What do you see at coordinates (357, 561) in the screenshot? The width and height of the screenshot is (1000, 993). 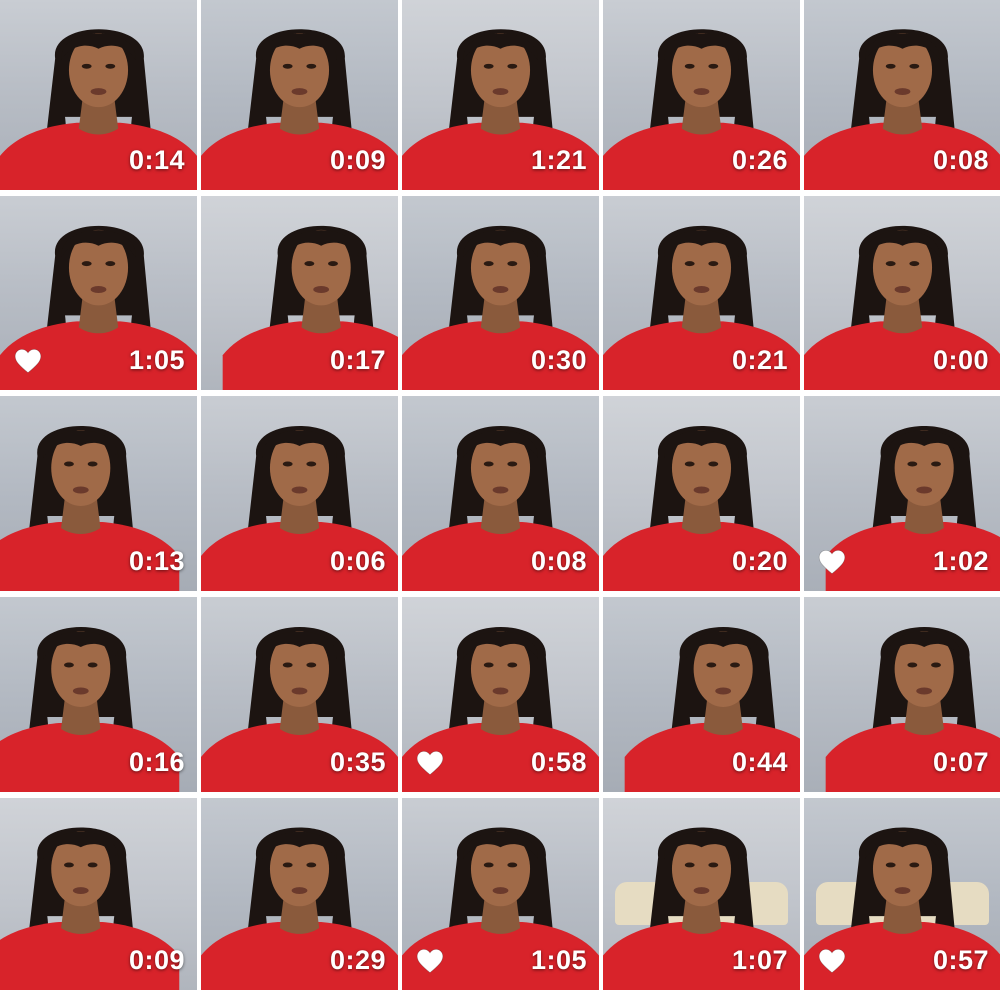 I see `video-duration-label: 0:06` at bounding box center [357, 561].